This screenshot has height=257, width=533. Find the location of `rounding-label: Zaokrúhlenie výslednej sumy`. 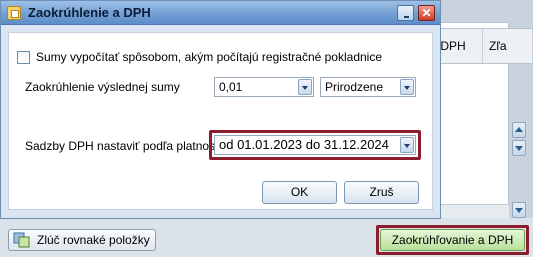

rounding-label: Zaokrúhlenie výslednej sumy is located at coordinates (102, 87).